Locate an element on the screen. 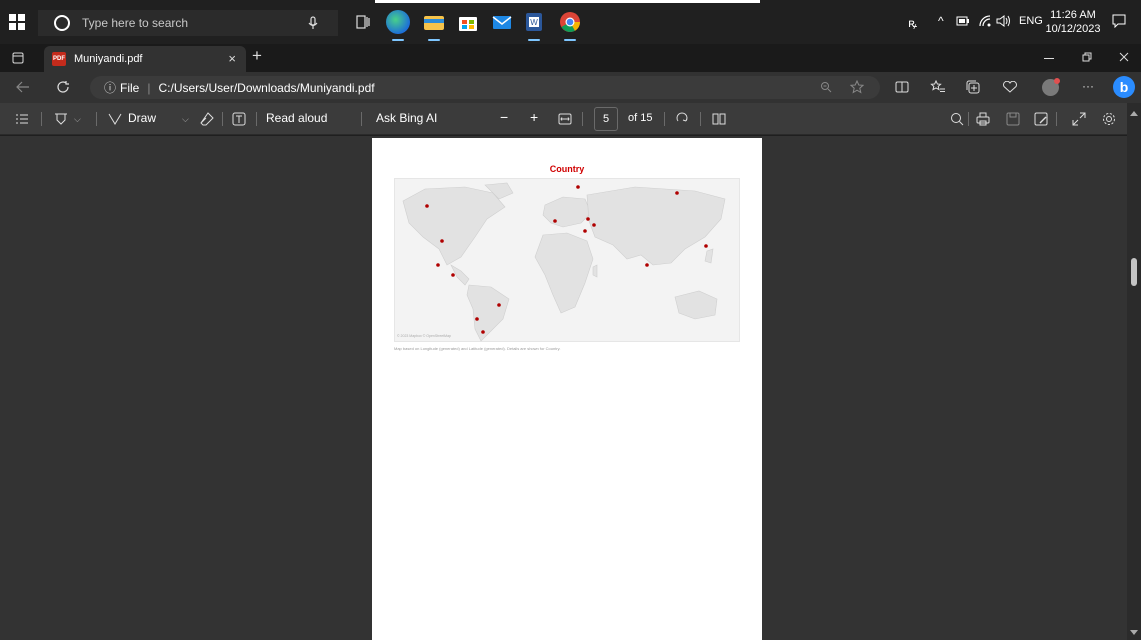 The image size is (1141, 640). restore-icon is located at coordinates (1087, 57).